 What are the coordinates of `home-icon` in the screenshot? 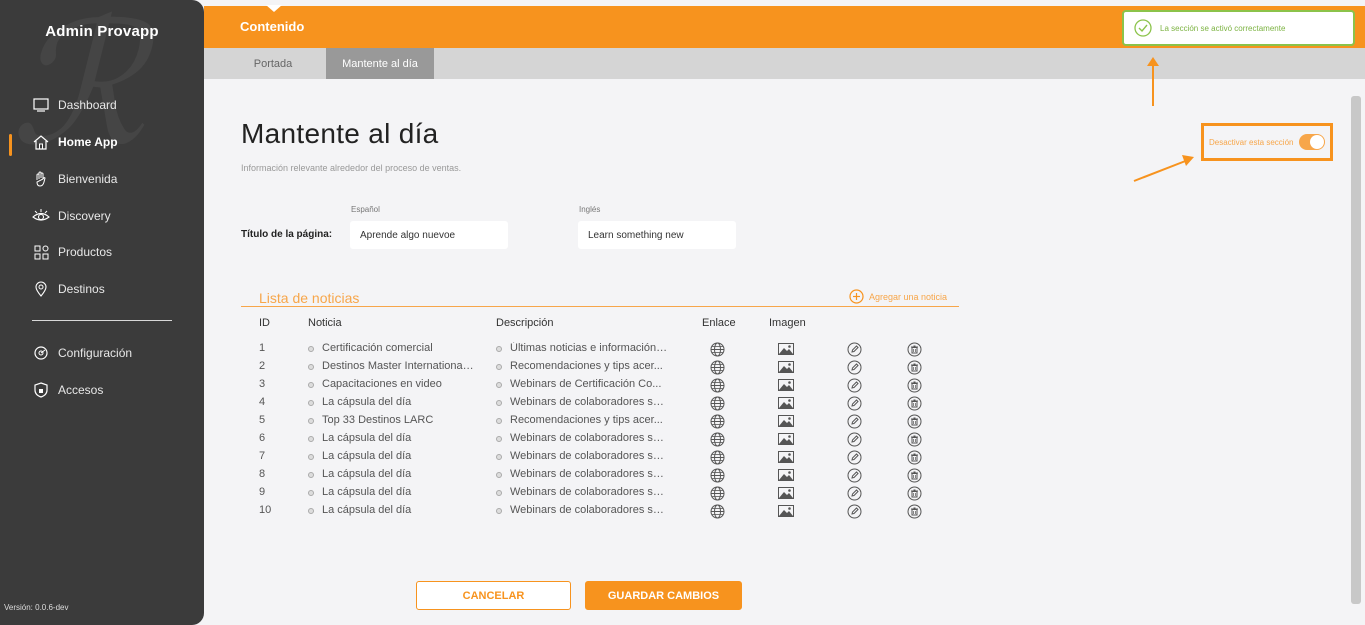 It's located at (41, 142).